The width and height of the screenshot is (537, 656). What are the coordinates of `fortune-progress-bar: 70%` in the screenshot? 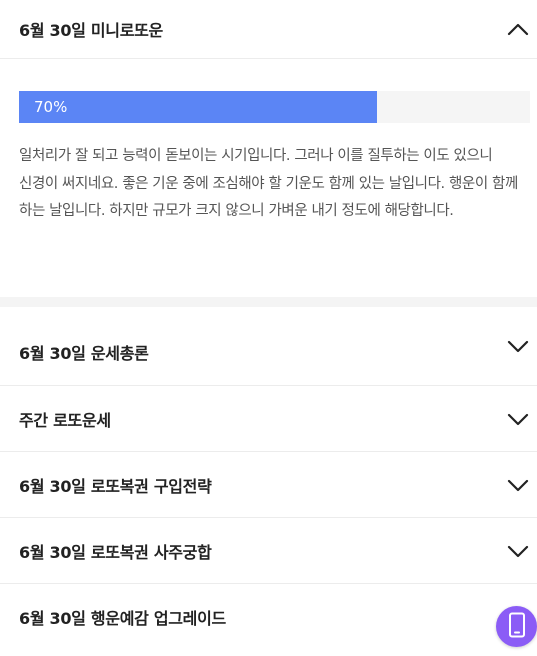 It's located at (274, 107).